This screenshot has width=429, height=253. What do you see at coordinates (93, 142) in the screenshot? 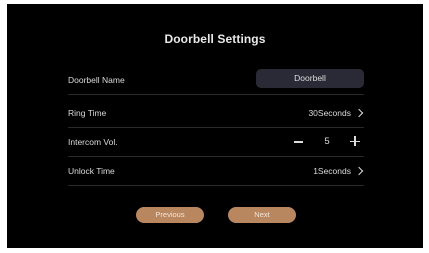
I see `intercom-vol-label: Intercom Vol.` at bounding box center [93, 142].